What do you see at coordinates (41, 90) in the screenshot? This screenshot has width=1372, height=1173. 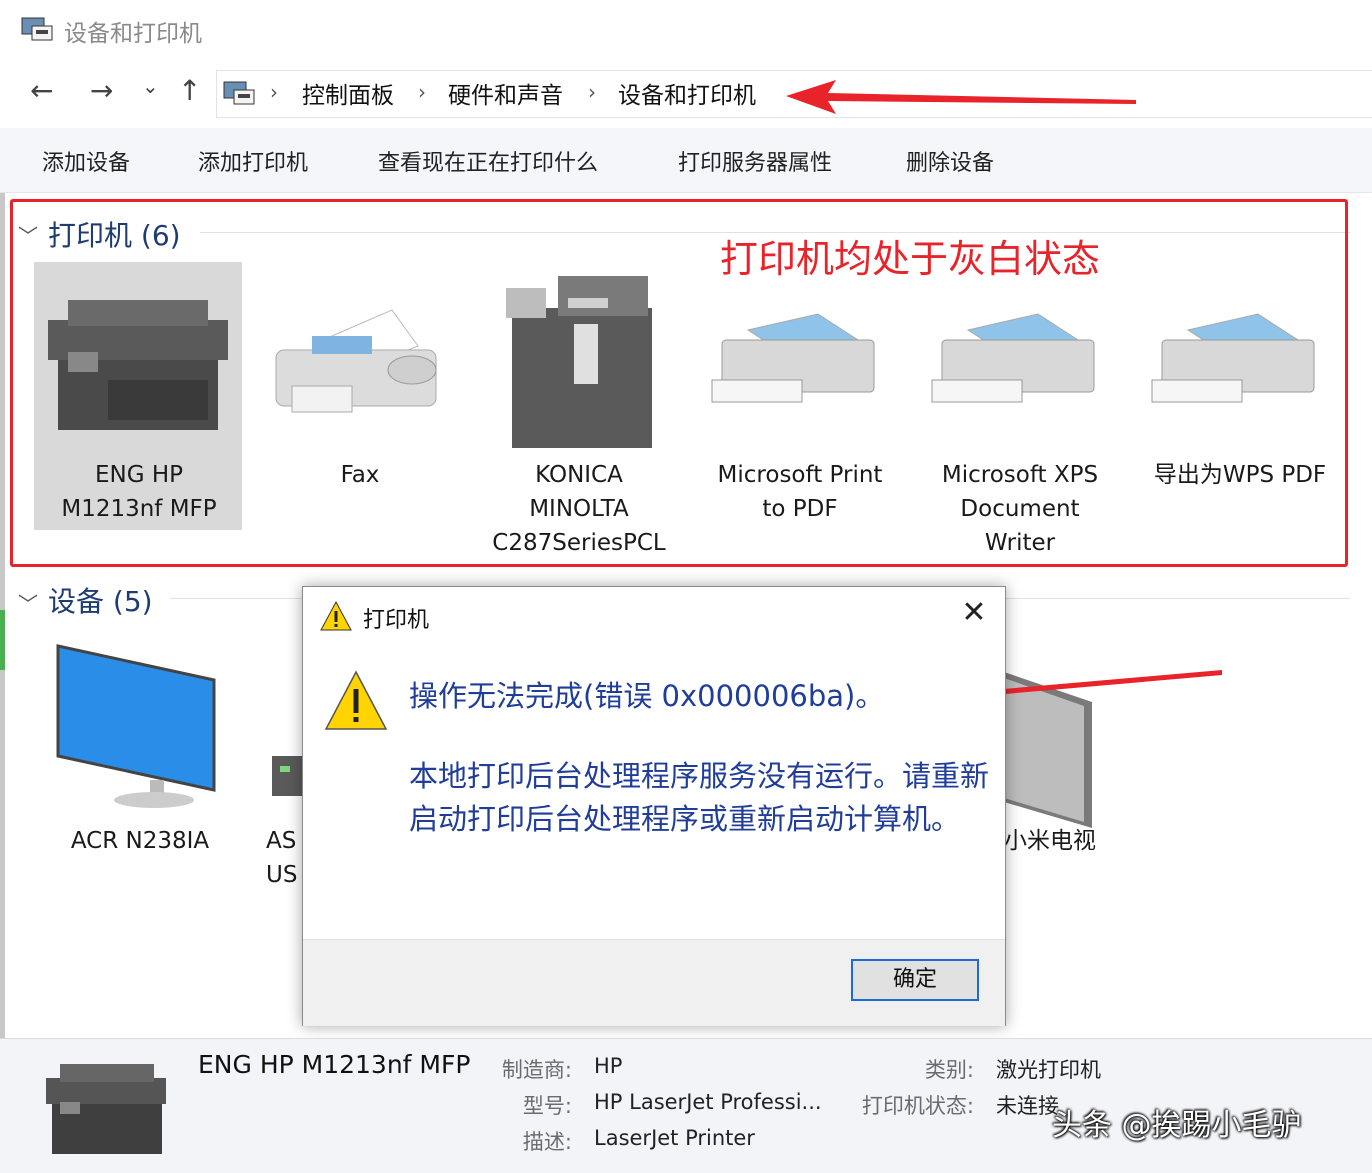 I see `back-button: ←` at bounding box center [41, 90].